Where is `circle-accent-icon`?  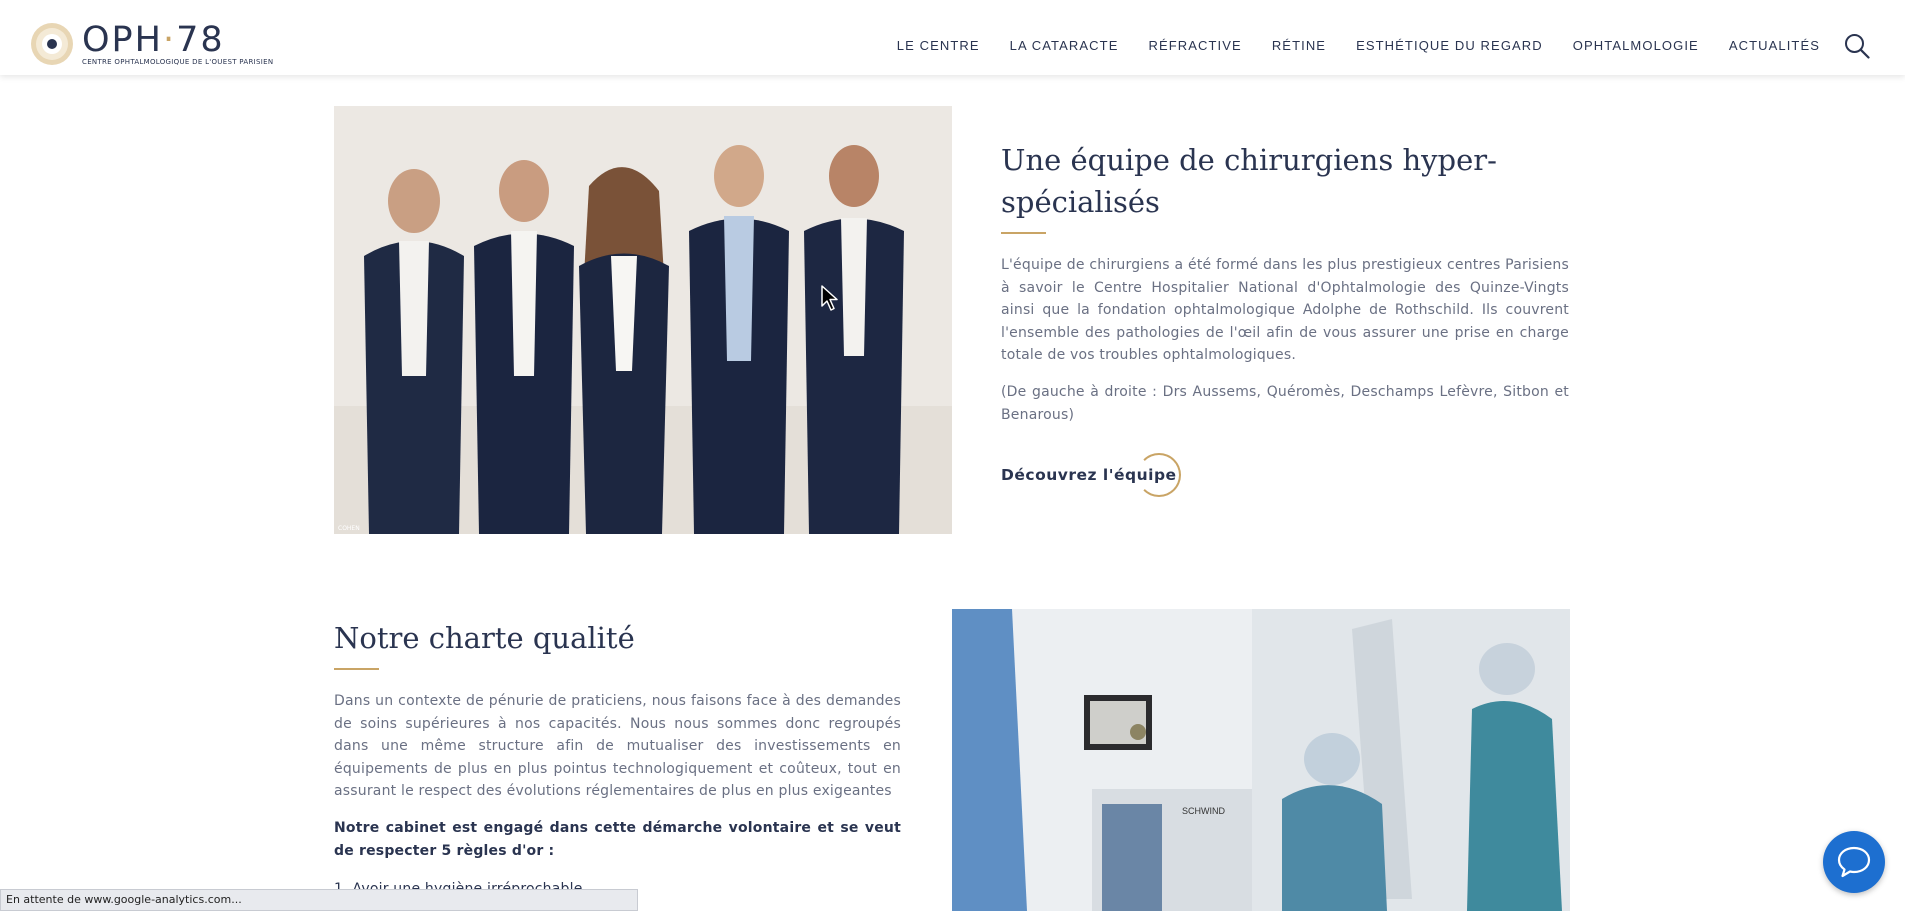
circle-accent-icon is located at coordinates (1159, 475).